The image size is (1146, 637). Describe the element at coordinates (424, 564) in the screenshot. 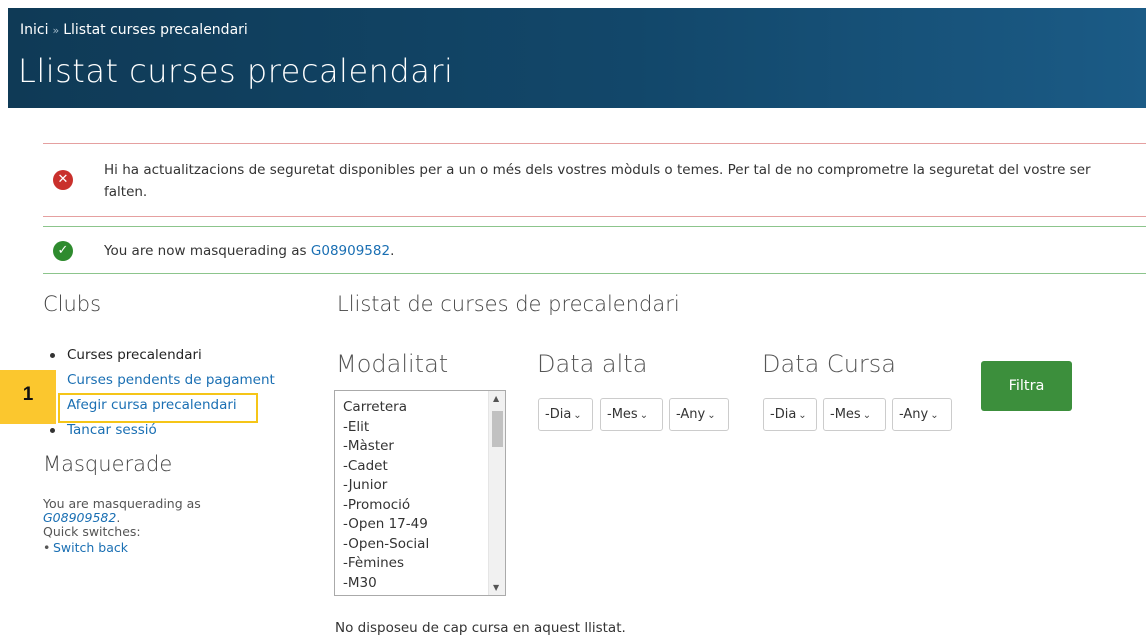

I see `modalitat-option: -Fèmines` at that location.